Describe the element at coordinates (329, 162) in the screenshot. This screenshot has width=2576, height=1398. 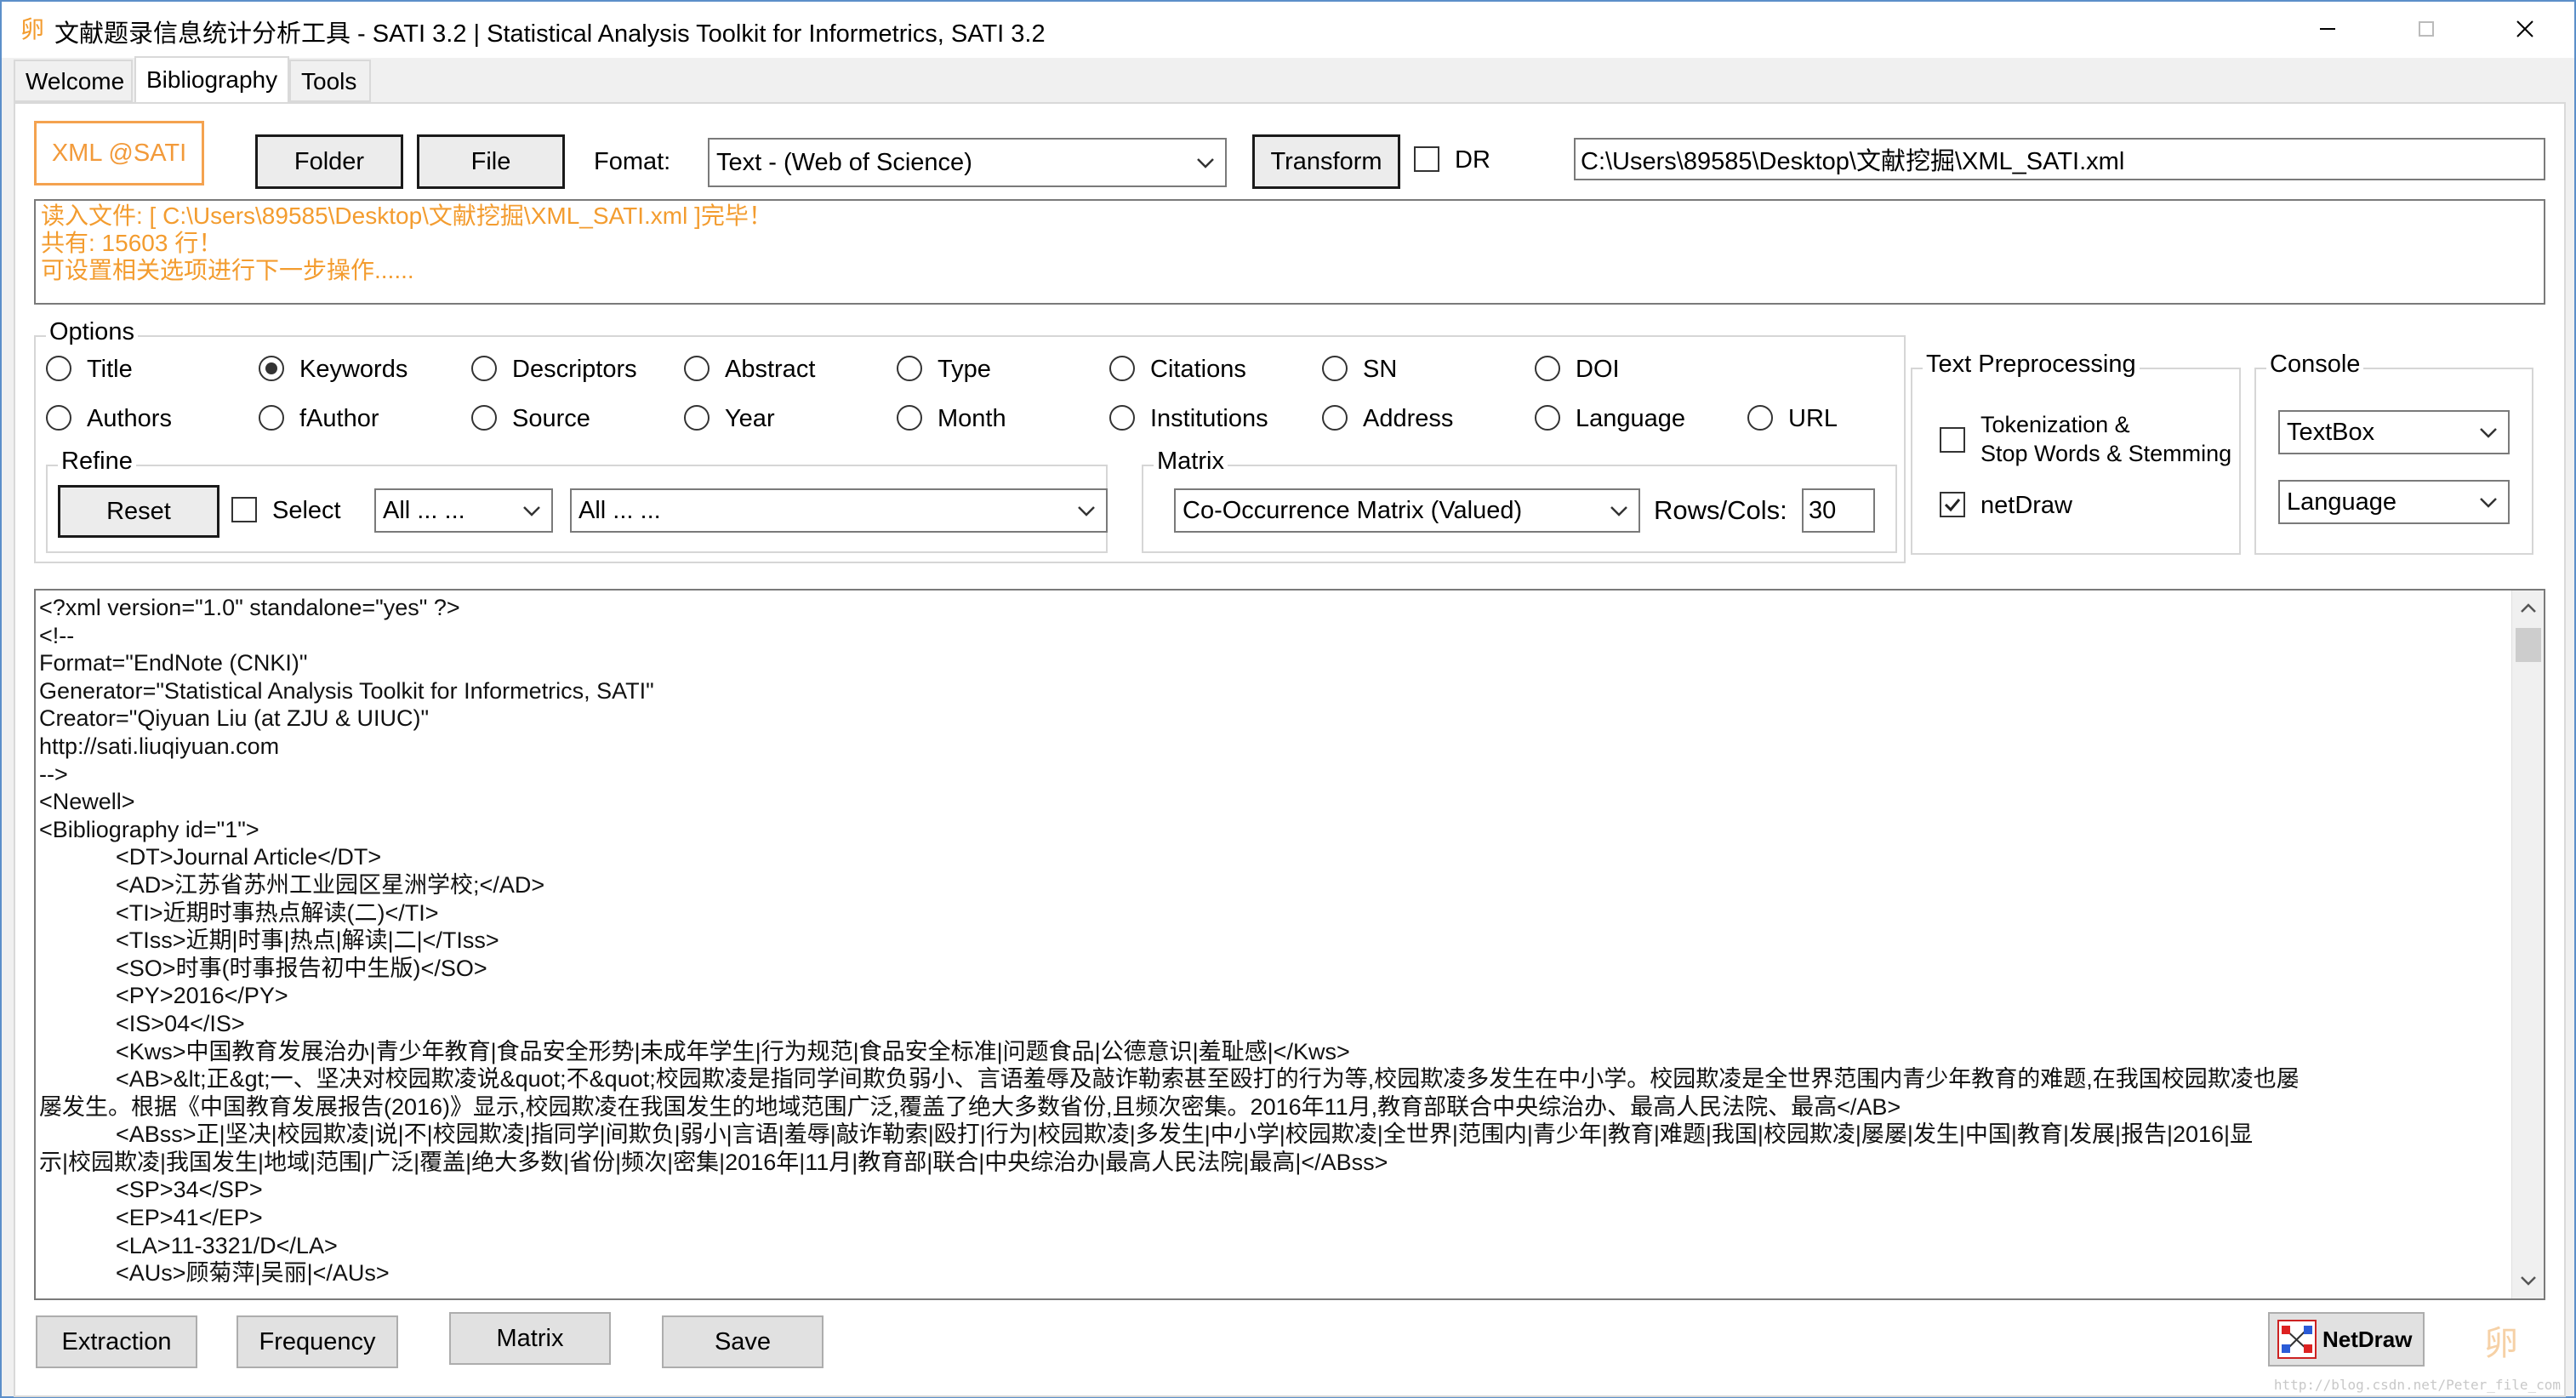
I see `folder-button: Folder` at that location.